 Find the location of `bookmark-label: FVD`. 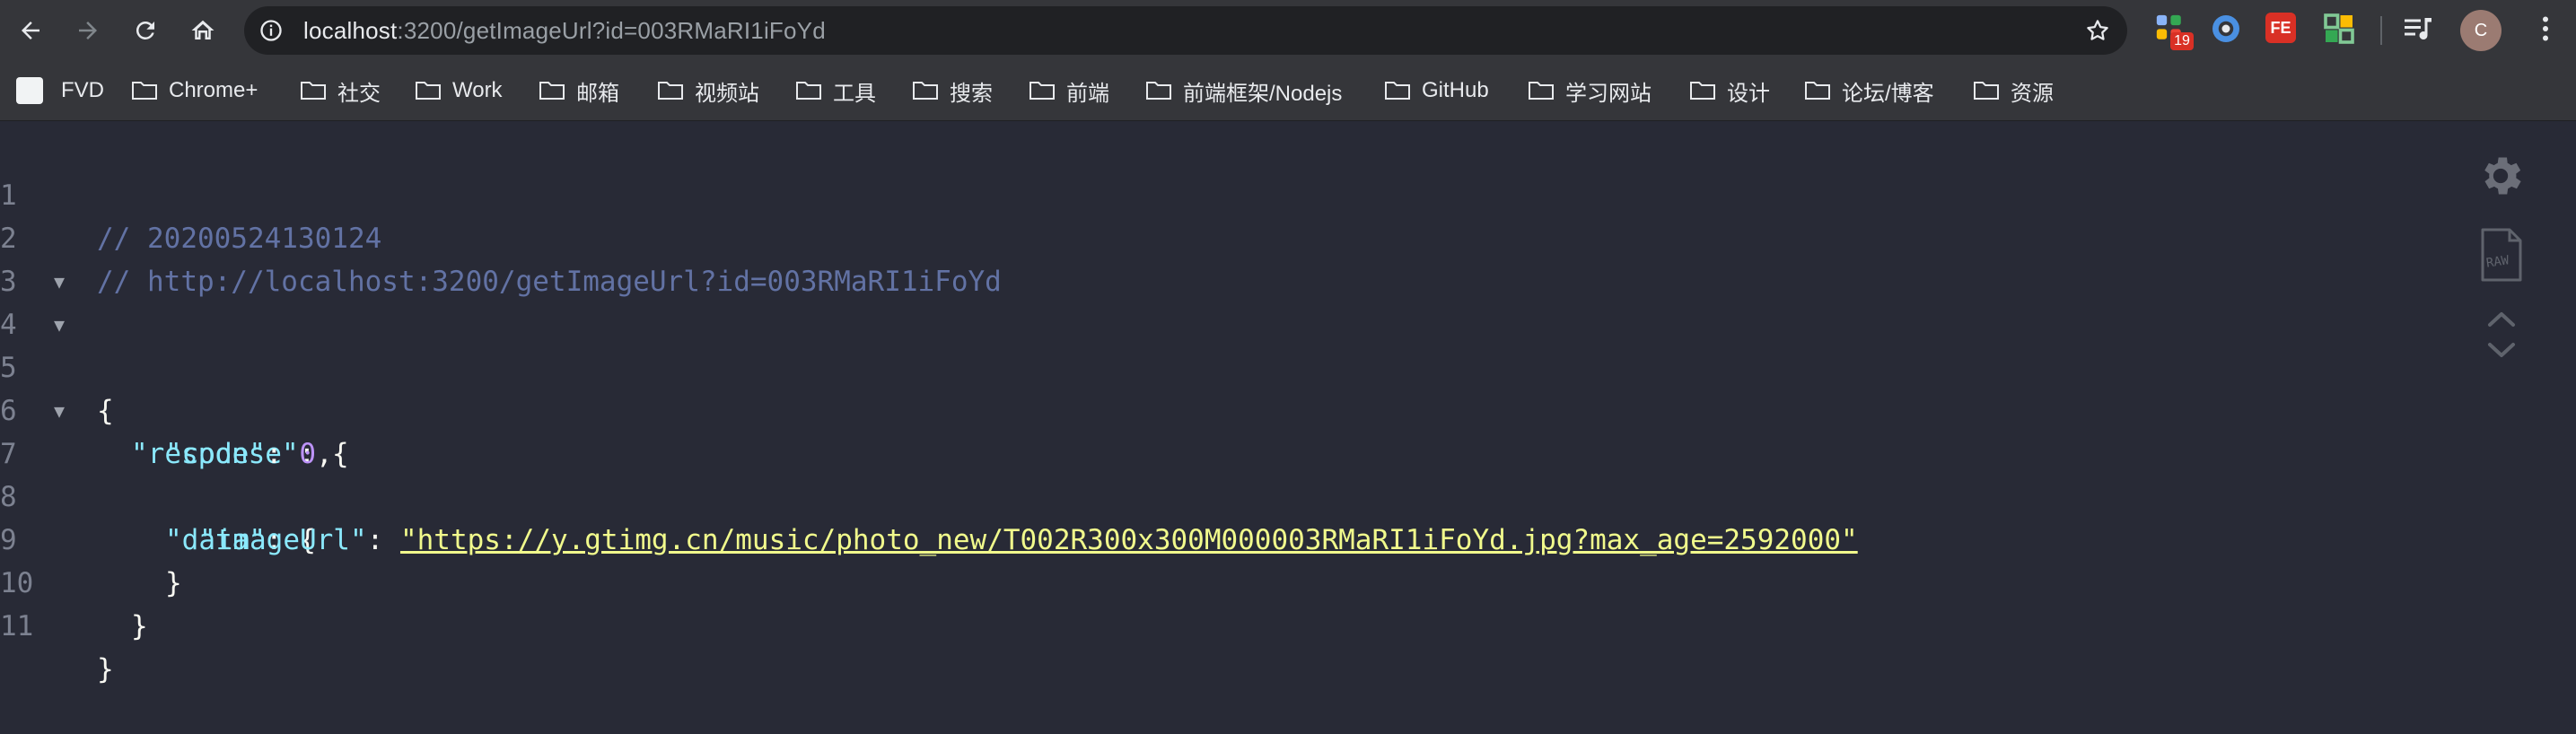

bookmark-label: FVD is located at coordinates (82, 90).